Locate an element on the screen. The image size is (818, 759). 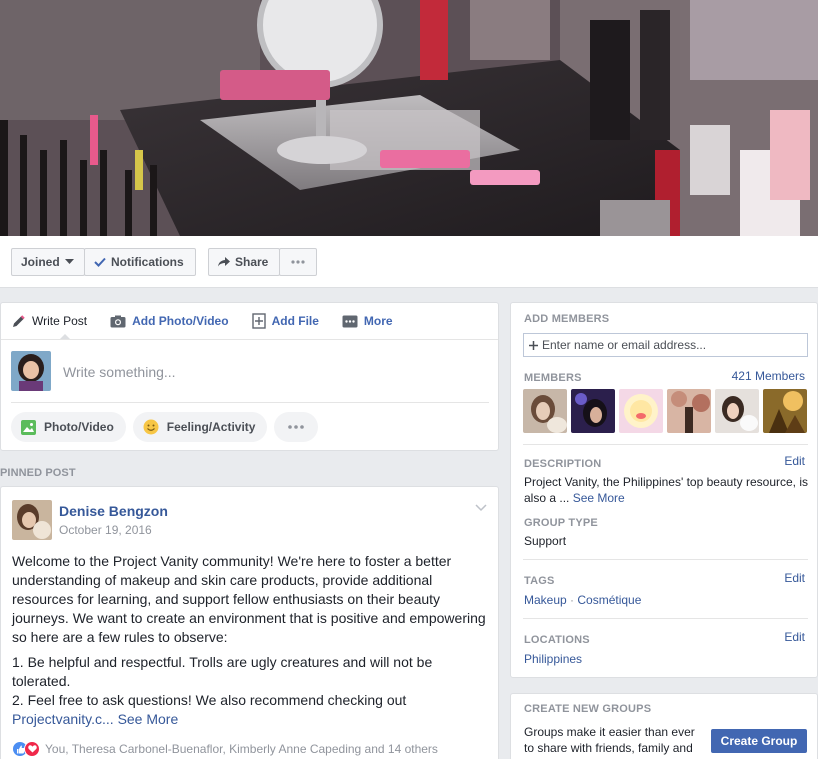
camera-icon is located at coordinates (118, 321).